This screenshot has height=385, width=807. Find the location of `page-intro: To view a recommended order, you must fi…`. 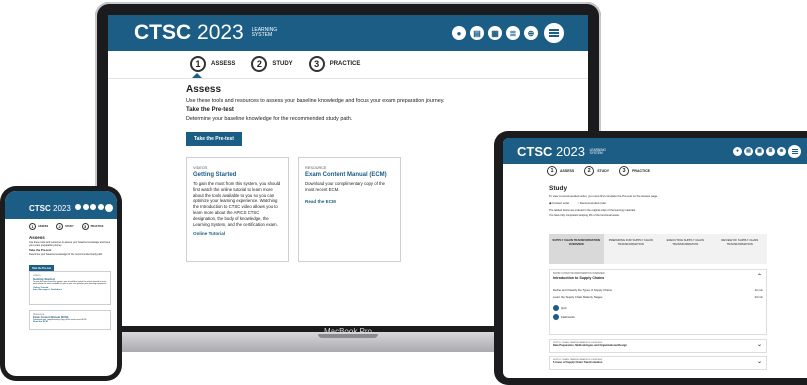

page-intro: To view a recommended order, you must fi… is located at coordinates (603, 196).